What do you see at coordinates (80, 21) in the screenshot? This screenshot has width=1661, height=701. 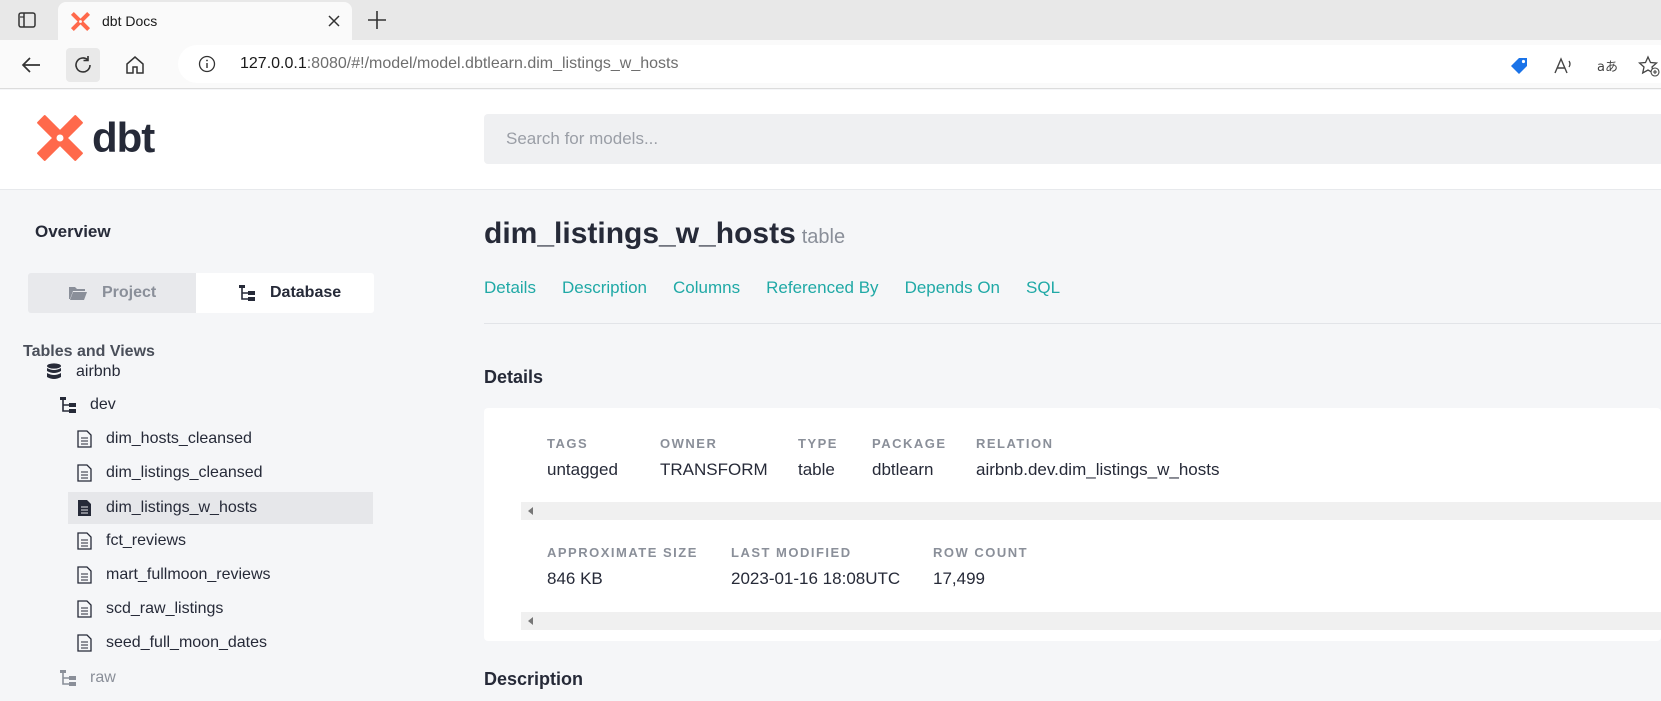 I see `dbt-favicon-icon` at bounding box center [80, 21].